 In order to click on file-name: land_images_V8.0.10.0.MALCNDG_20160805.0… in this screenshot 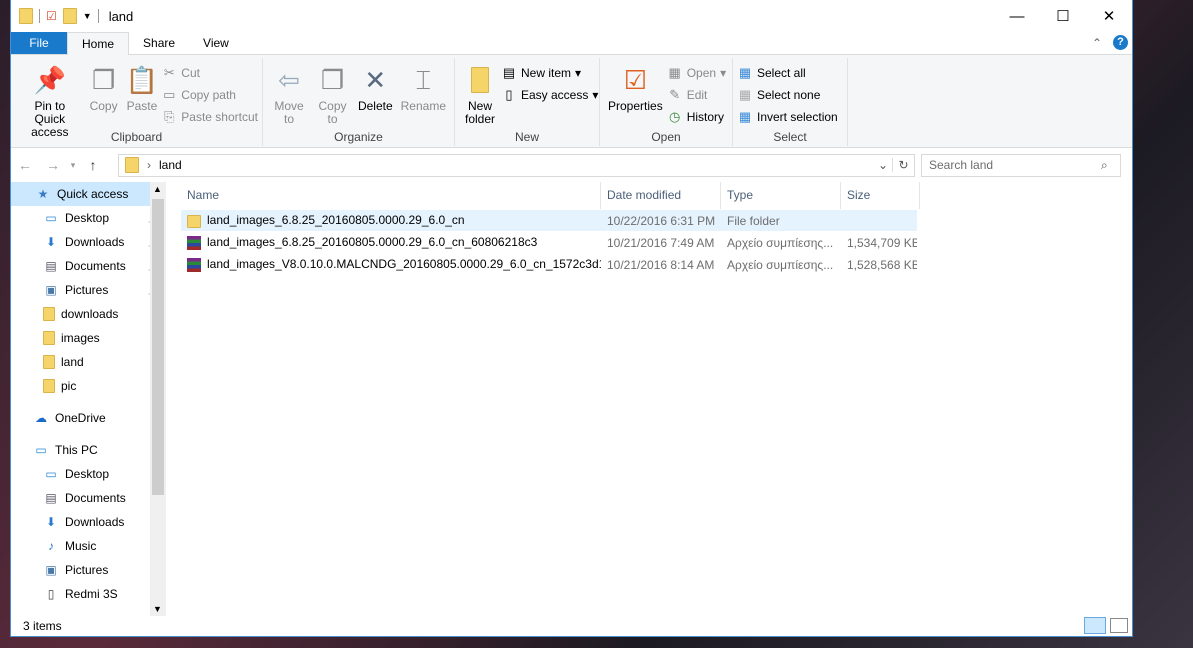, I will do `click(391, 264)`.